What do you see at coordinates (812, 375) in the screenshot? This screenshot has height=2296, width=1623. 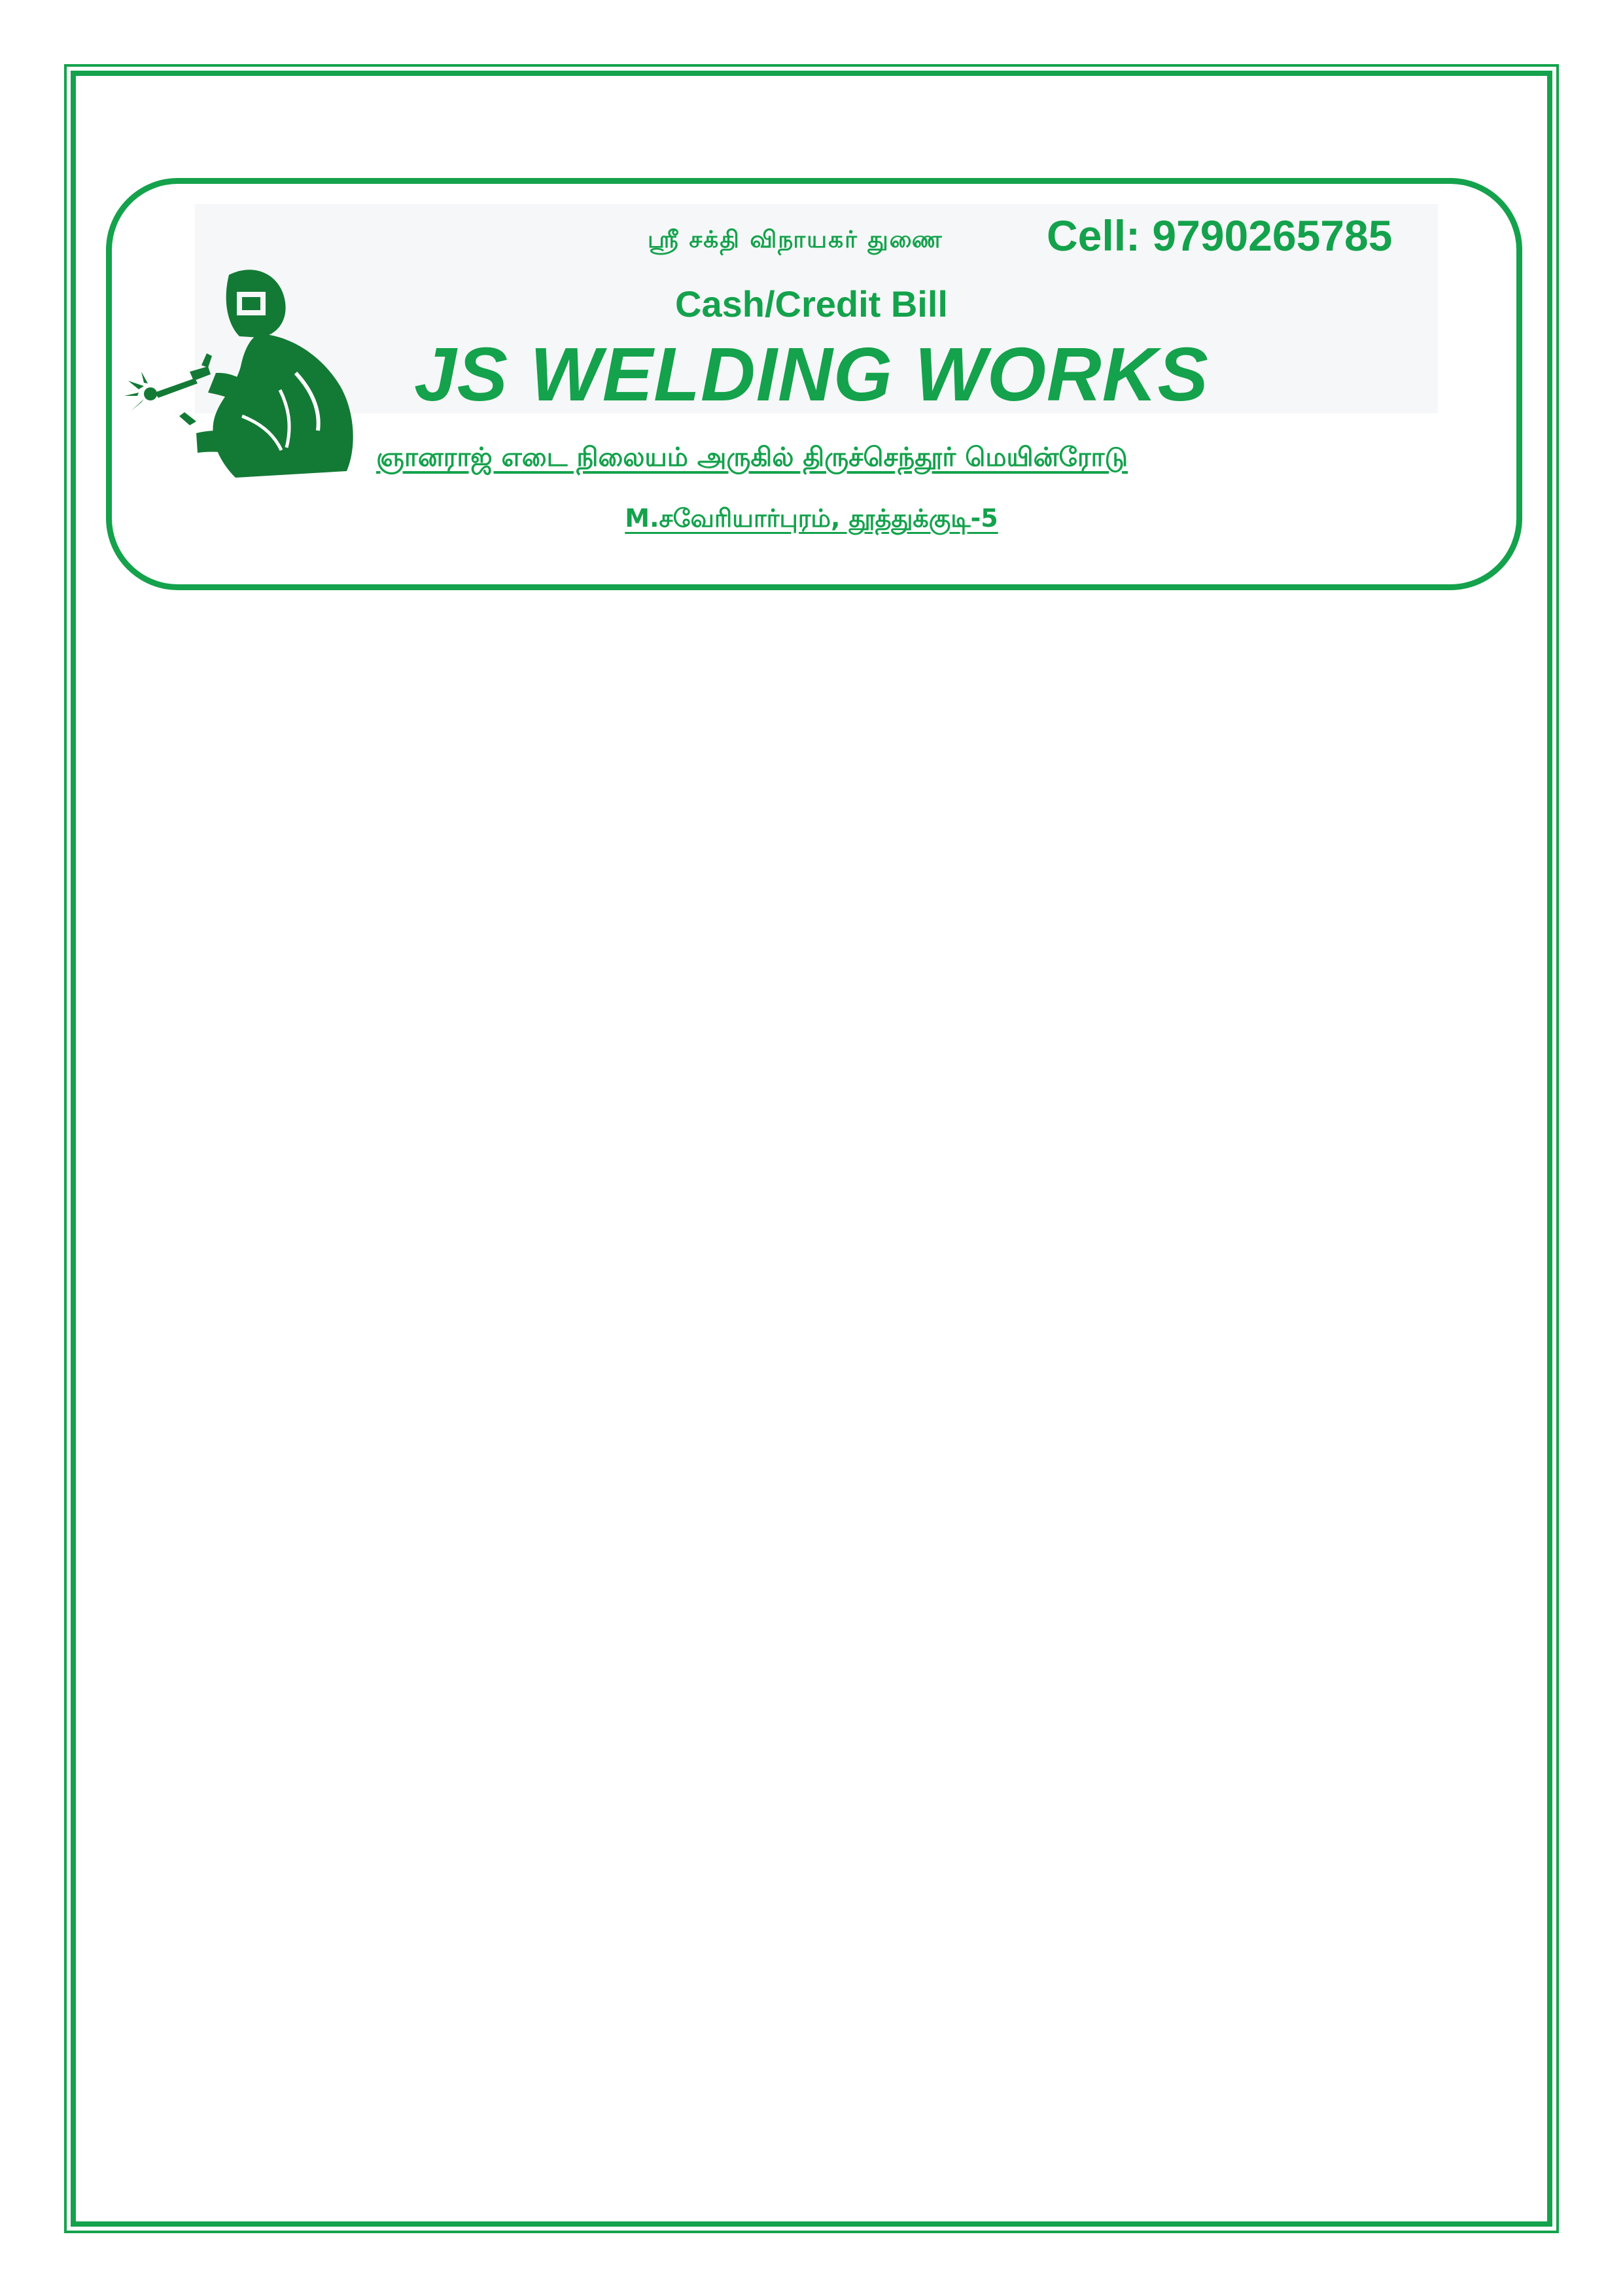 I see `company-name: JS WELDING WORKS` at bounding box center [812, 375].